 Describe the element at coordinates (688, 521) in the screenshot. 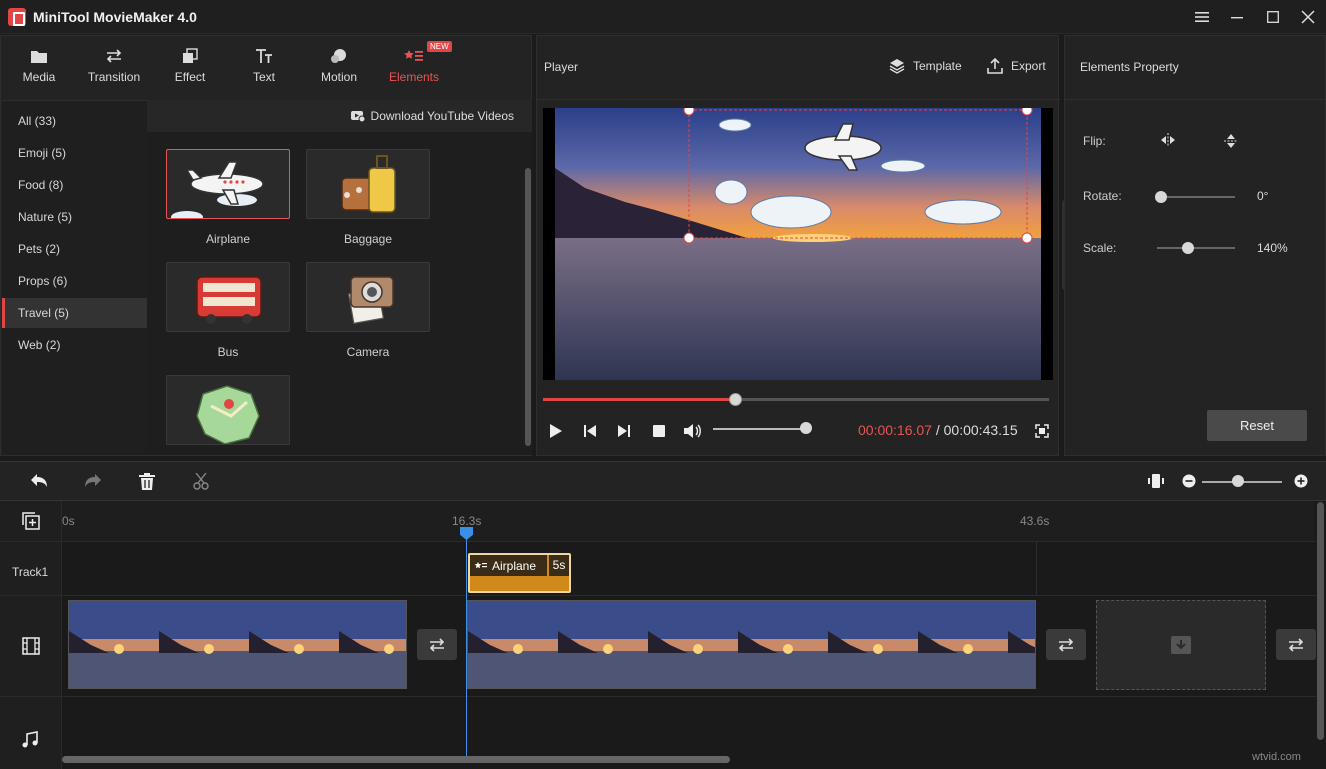

I see `time-ruler: 0s 16.3s 43.6s` at that location.